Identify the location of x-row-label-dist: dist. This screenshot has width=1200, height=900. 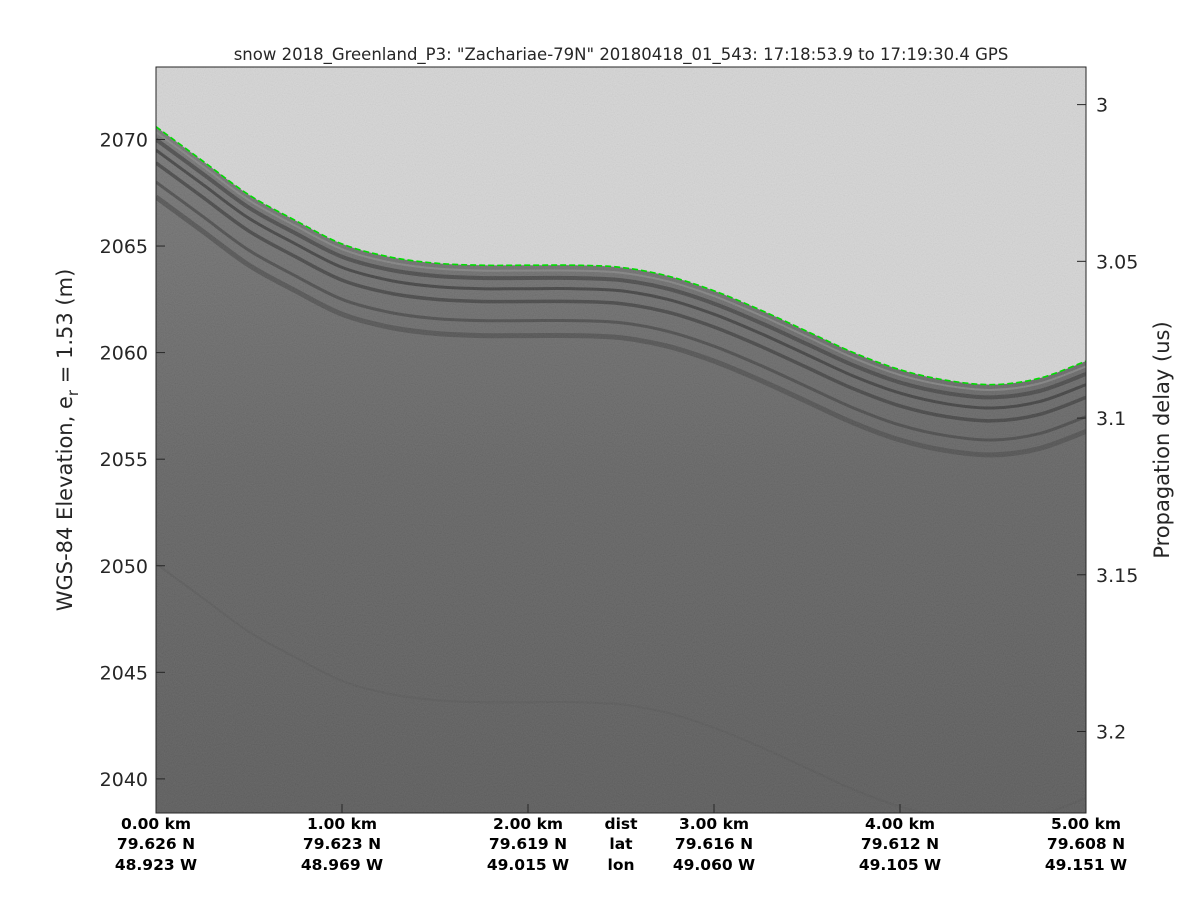
(621, 824).